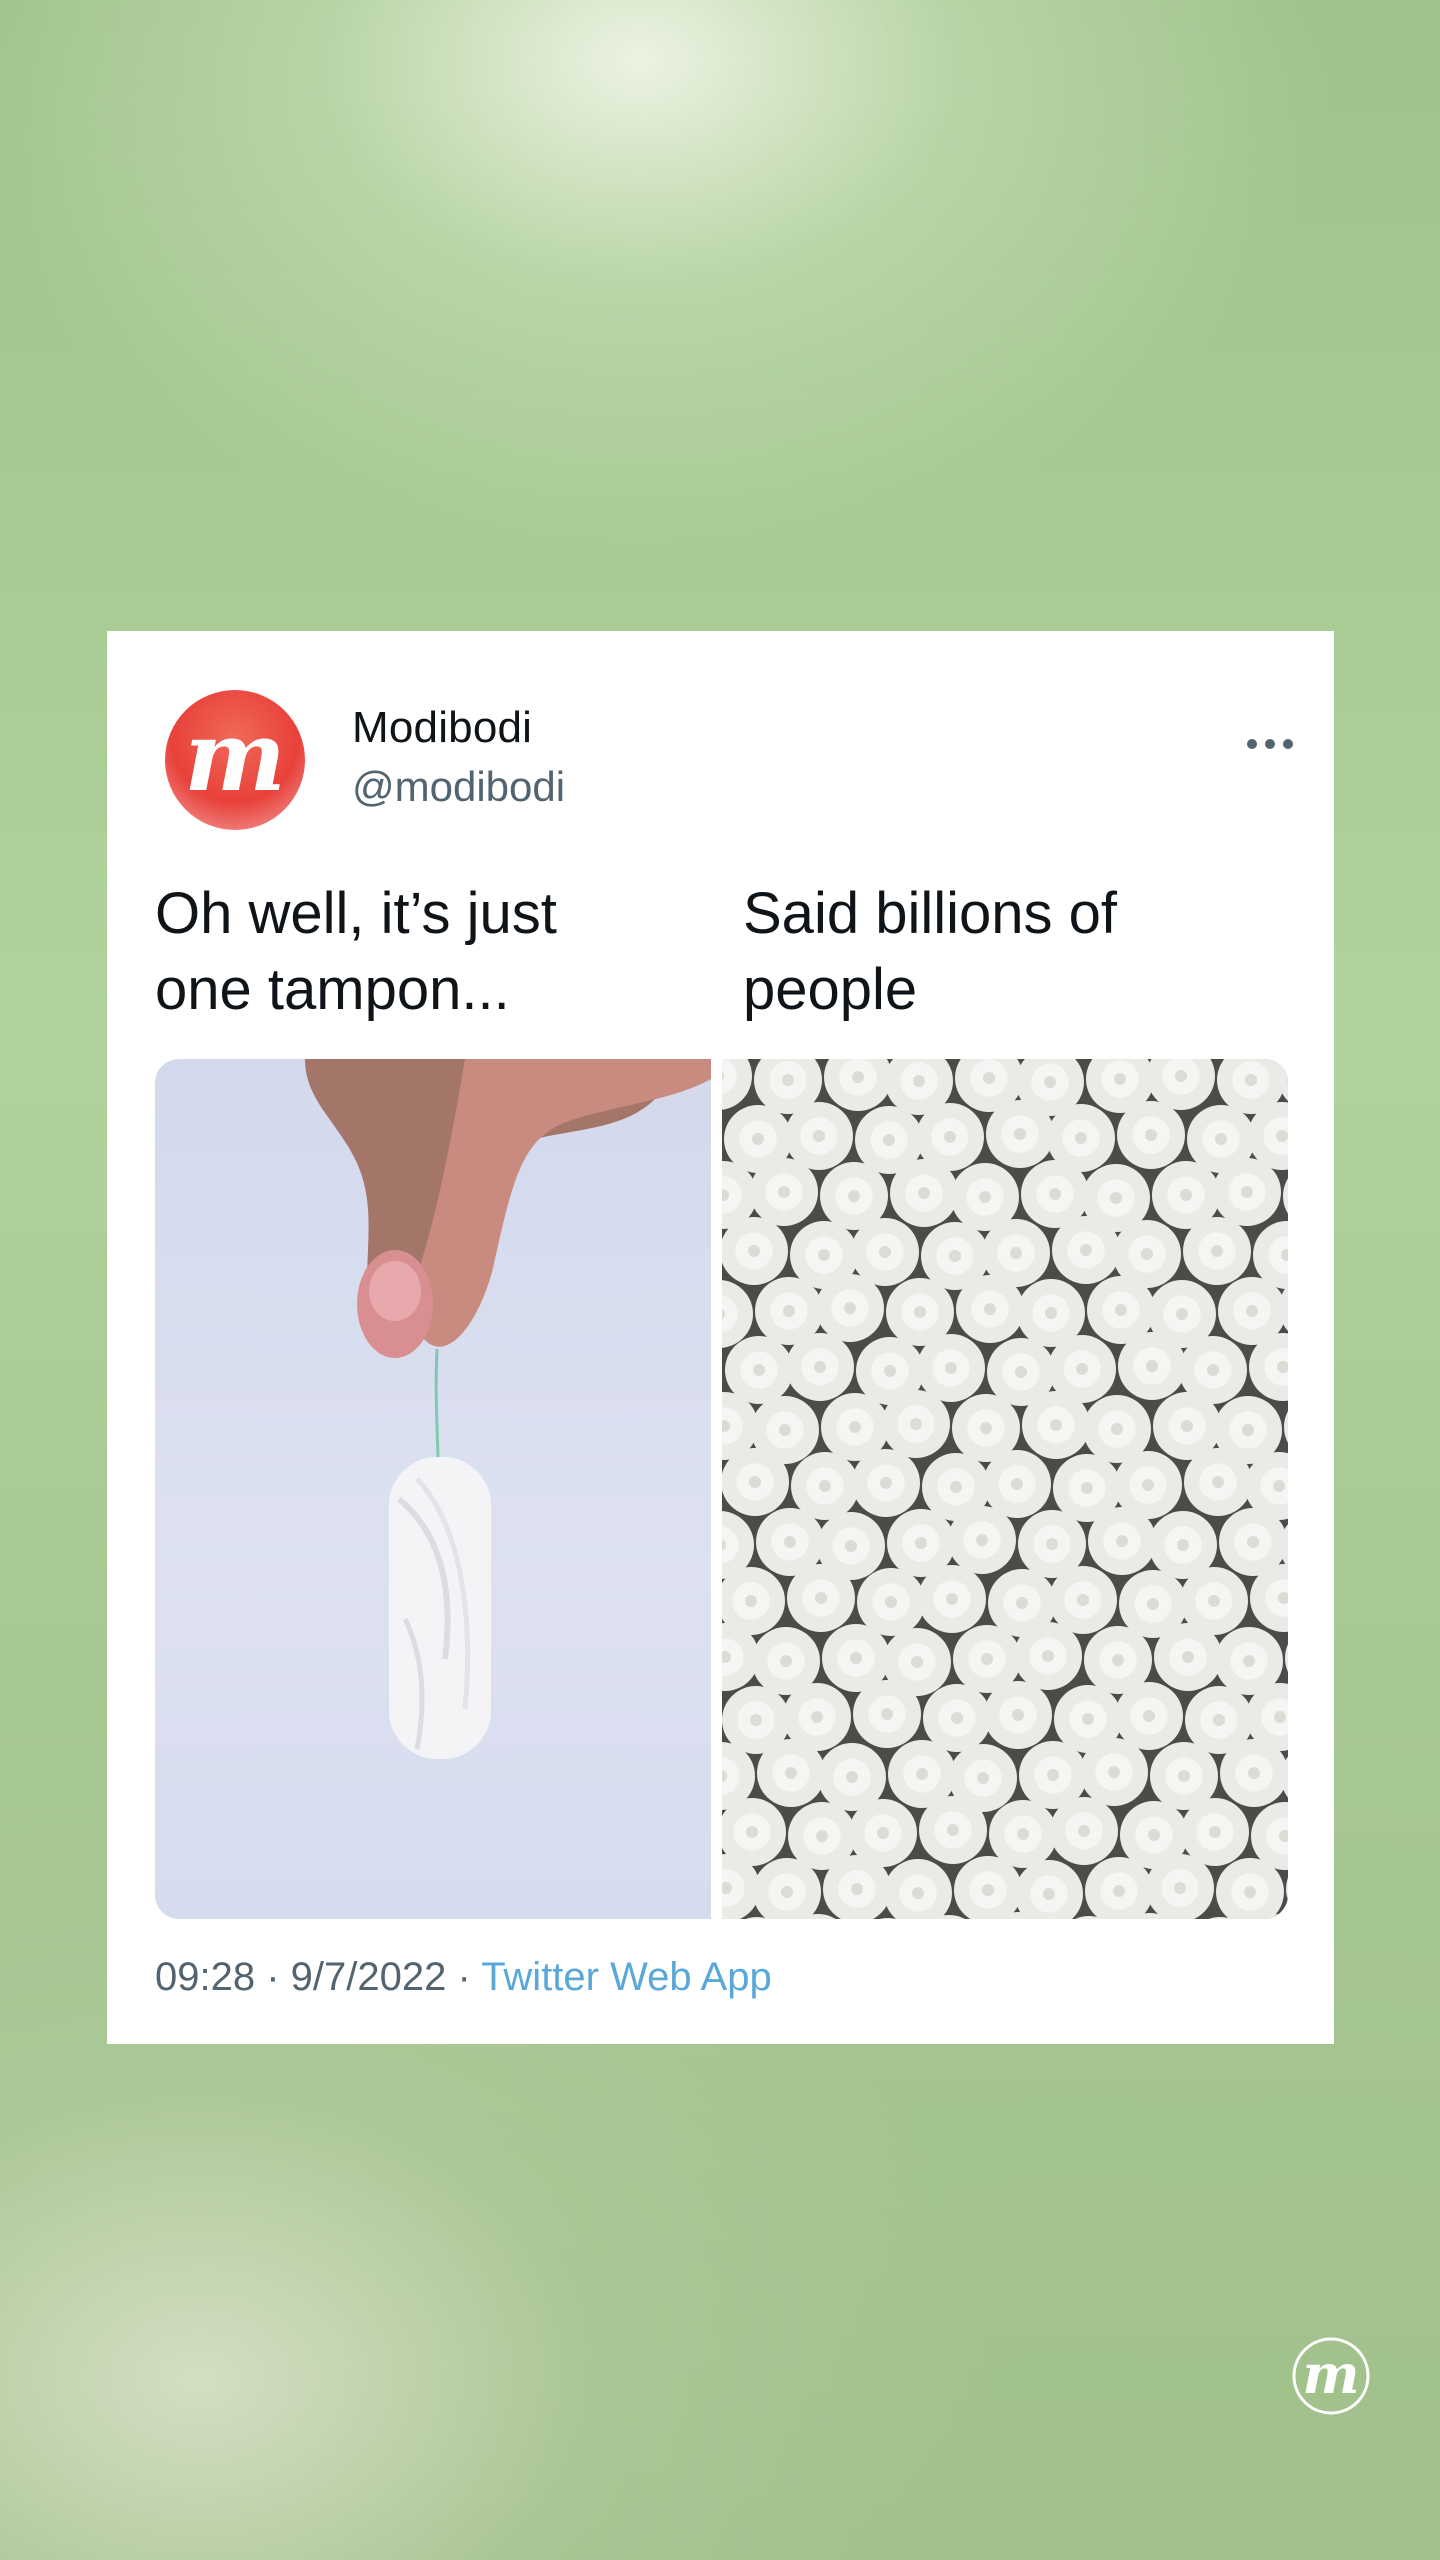 The image size is (1440, 2560). Describe the element at coordinates (930, 951) in the screenshot. I see `caption-right: Said billions of people` at that location.